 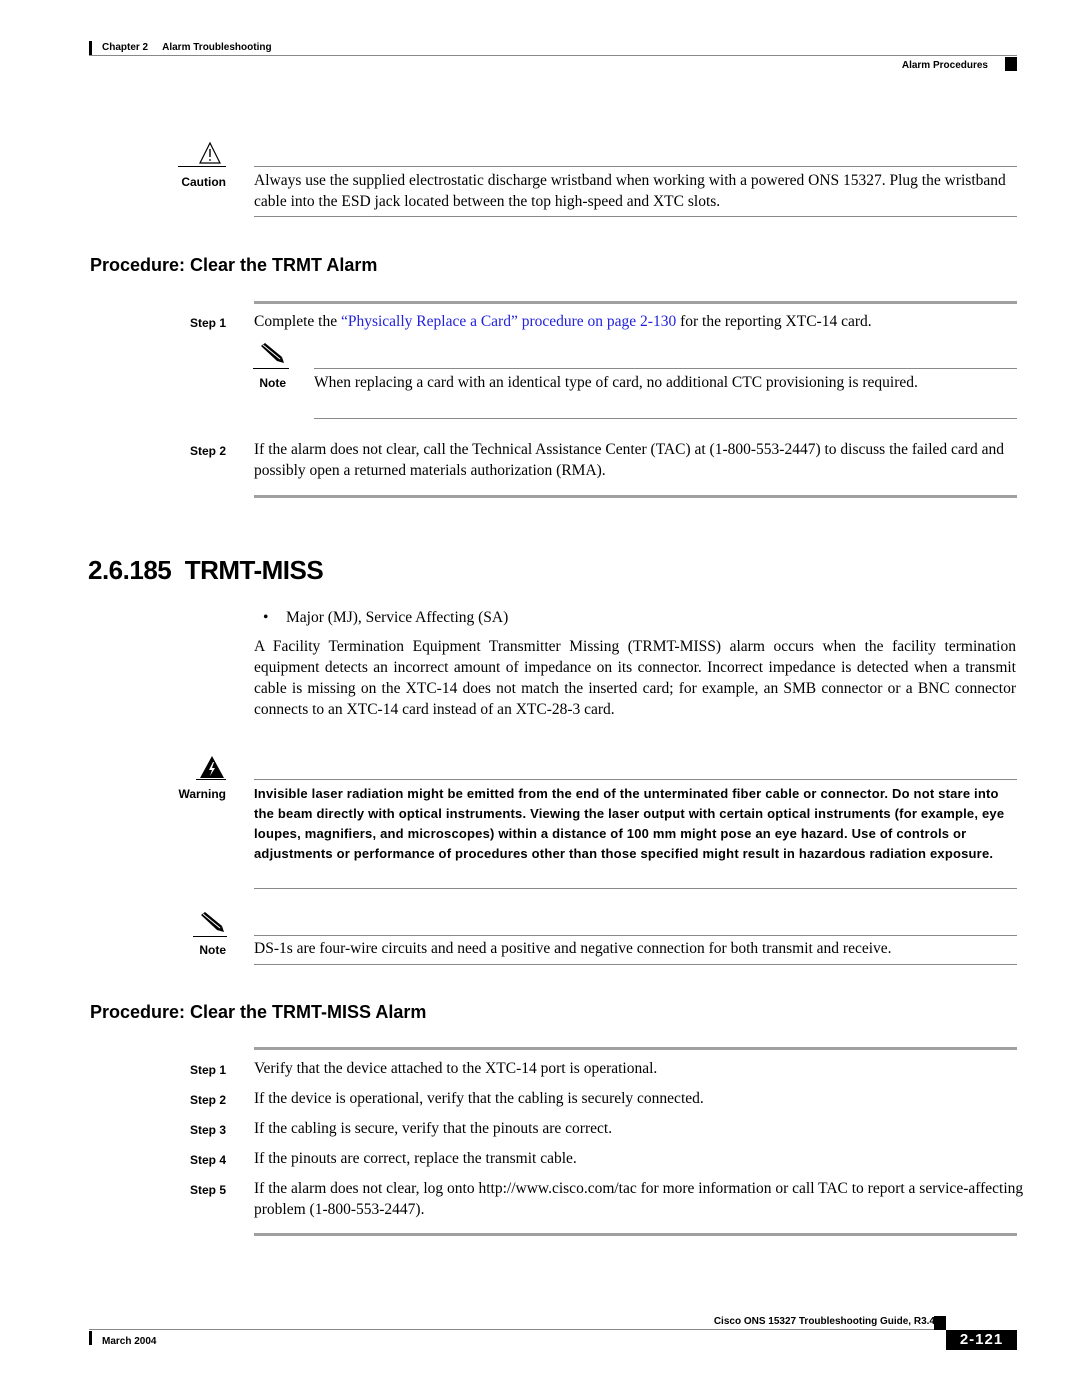 What do you see at coordinates (635, 964) in the screenshot?
I see `note2-bottom-rule` at bounding box center [635, 964].